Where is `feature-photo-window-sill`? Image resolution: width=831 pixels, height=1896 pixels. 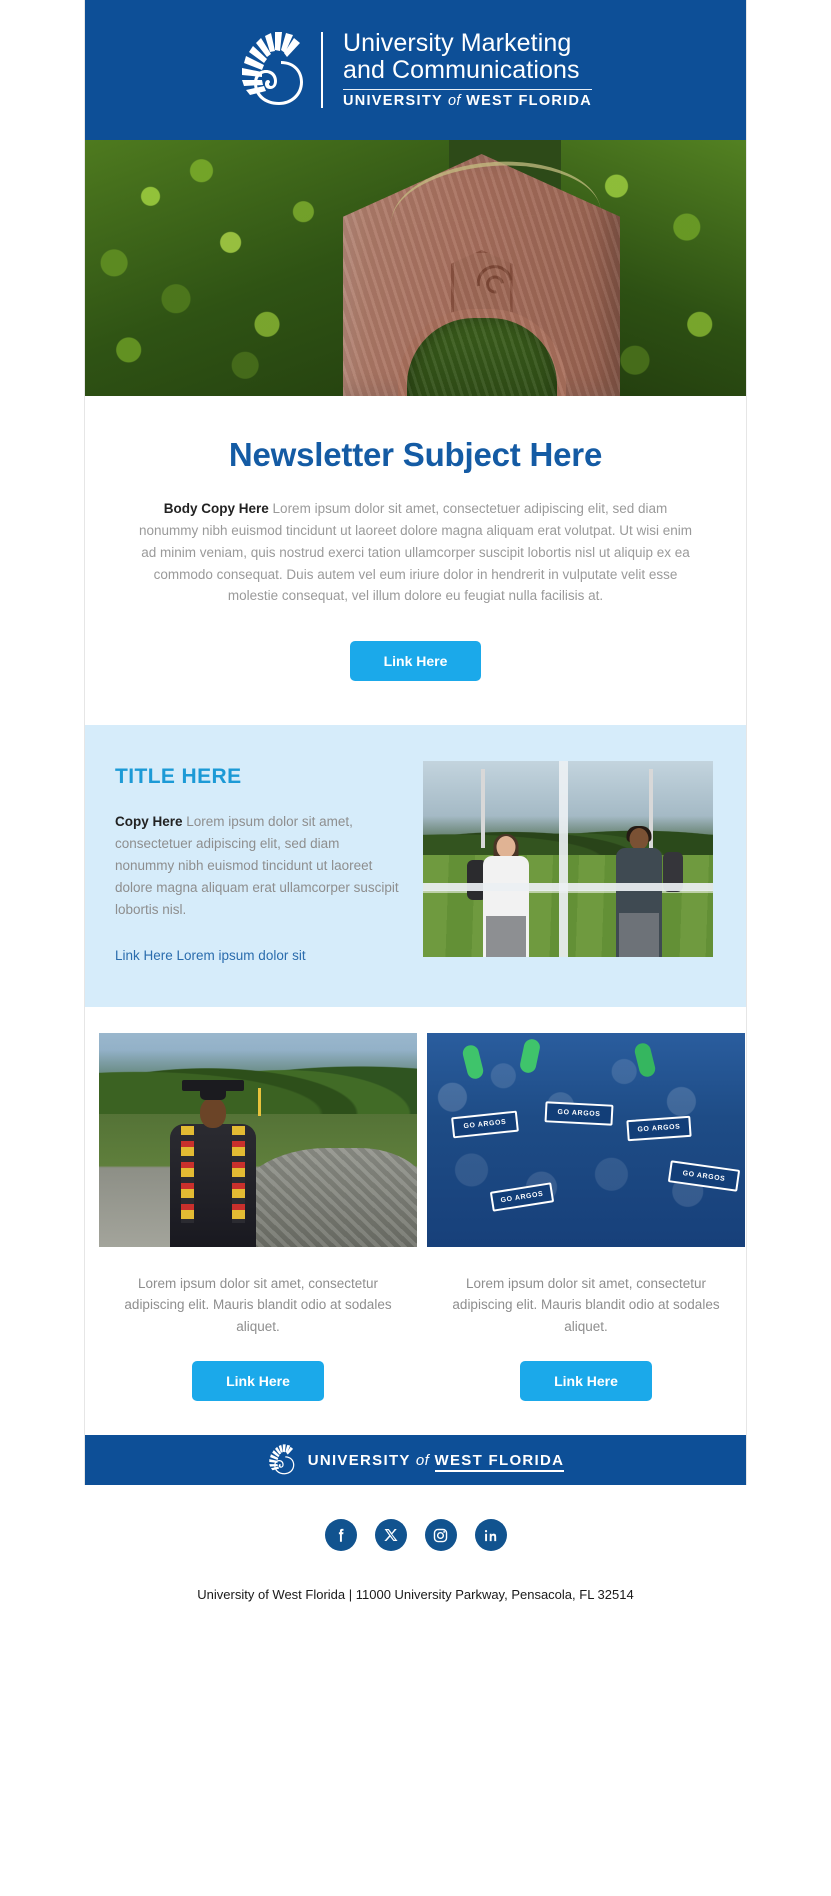
feature-photo-window-sill is located at coordinates (568, 886).